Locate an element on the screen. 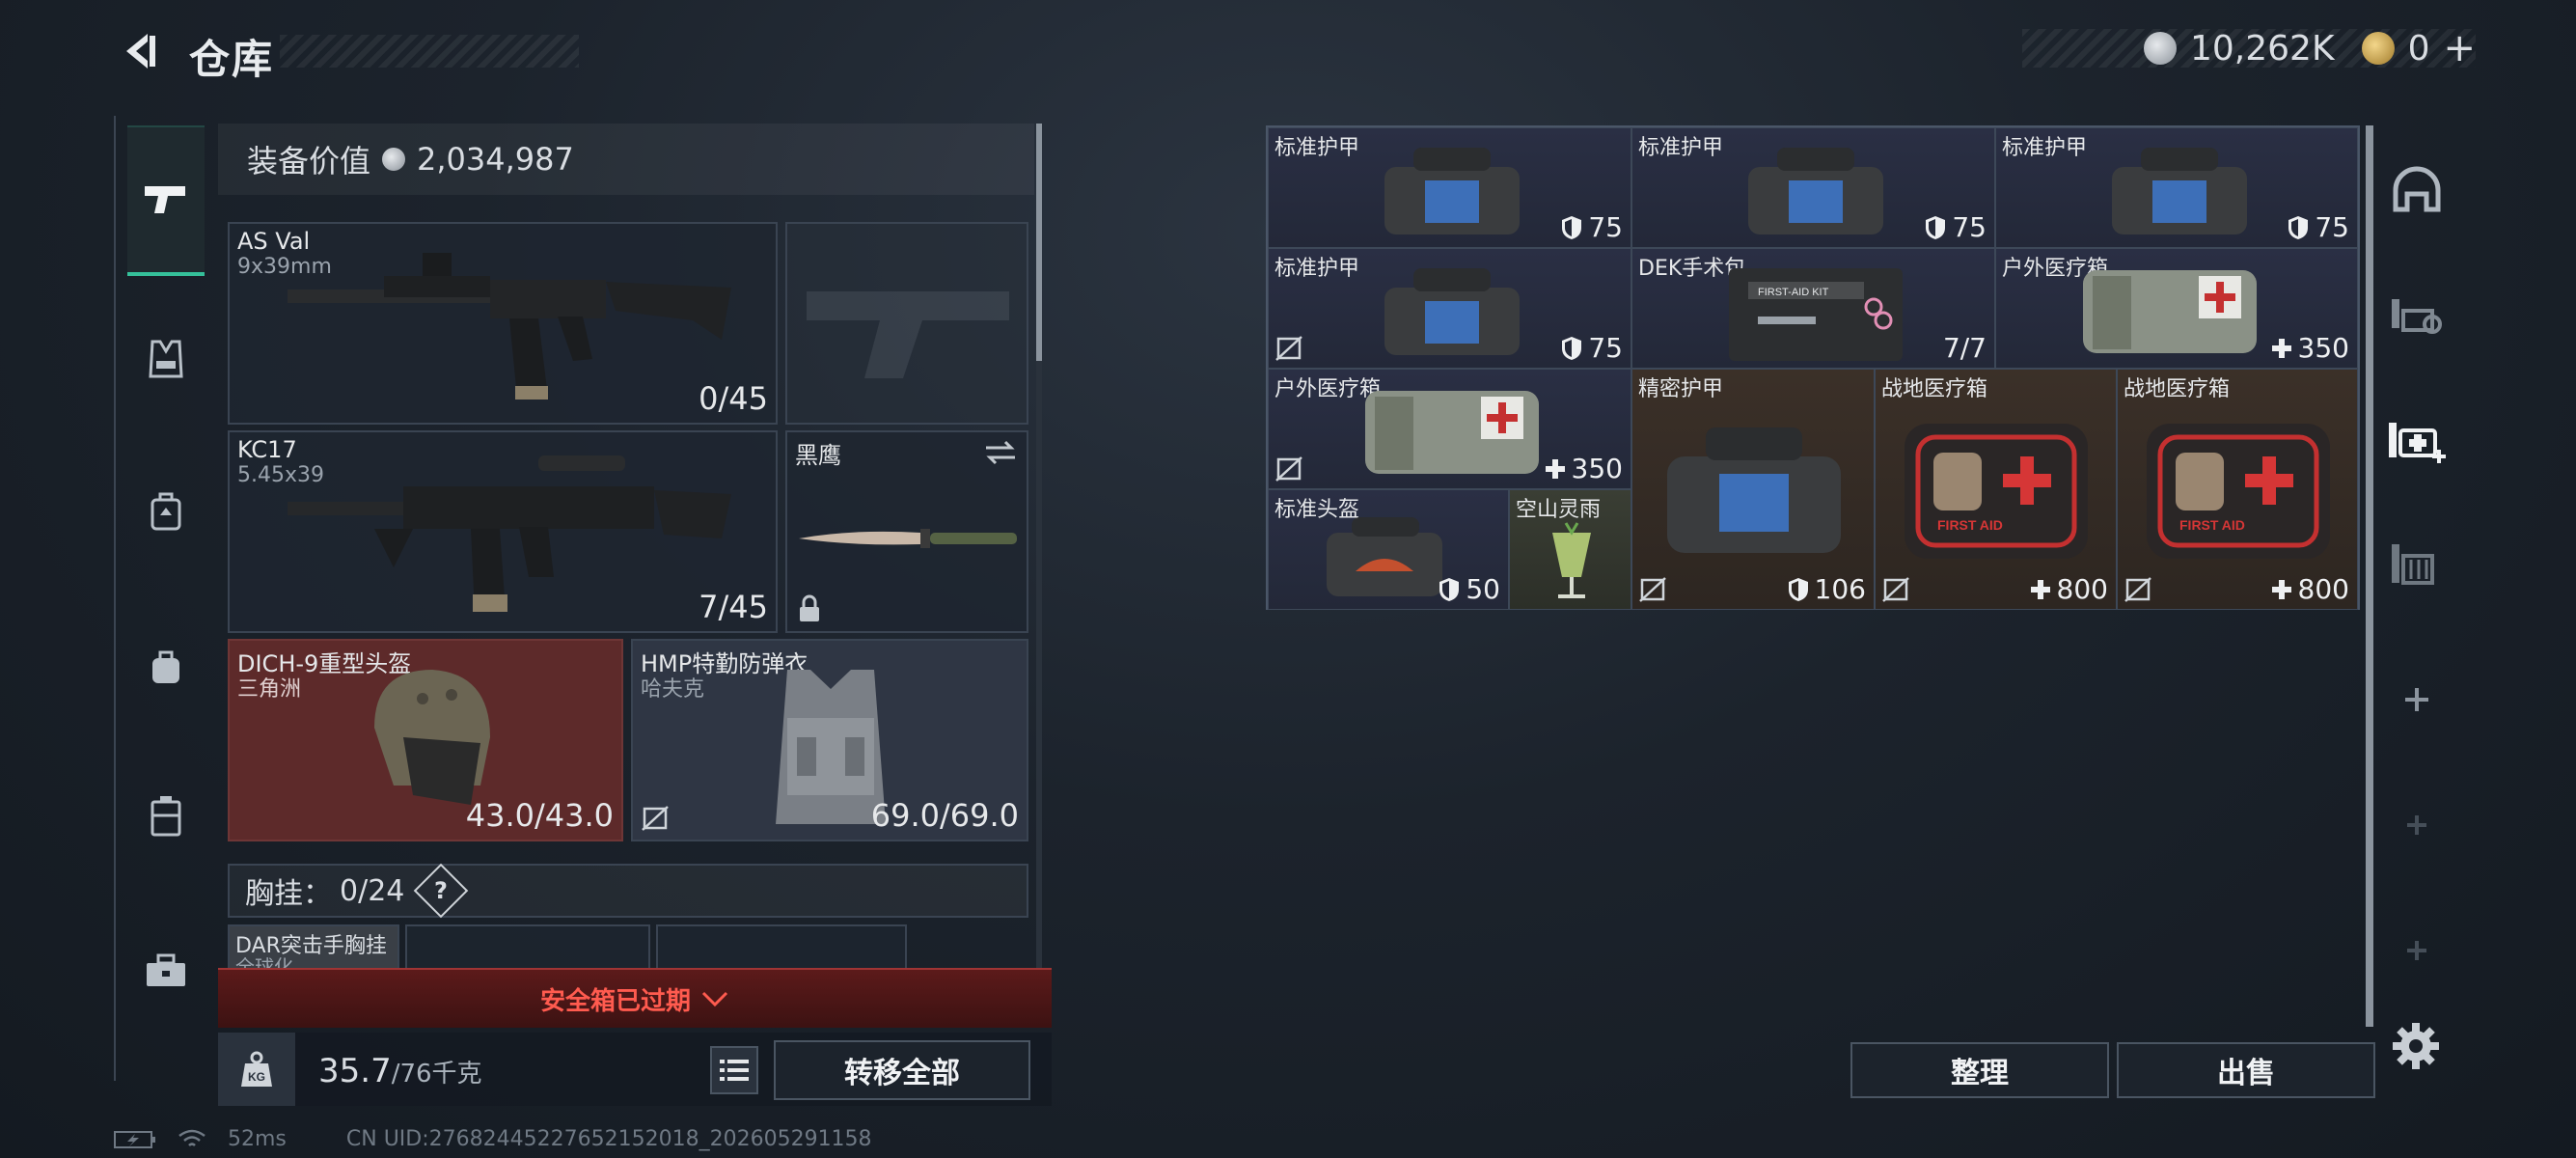  grid-item: 标准头盔 50 is located at coordinates (1388, 549).